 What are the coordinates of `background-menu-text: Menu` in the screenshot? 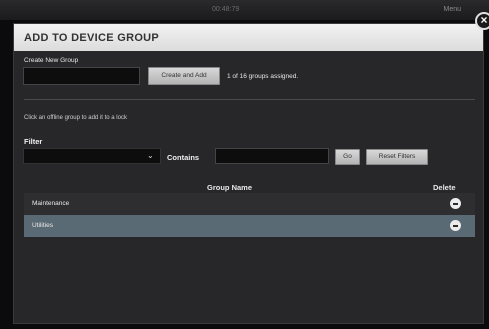 It's located at (452, 9).